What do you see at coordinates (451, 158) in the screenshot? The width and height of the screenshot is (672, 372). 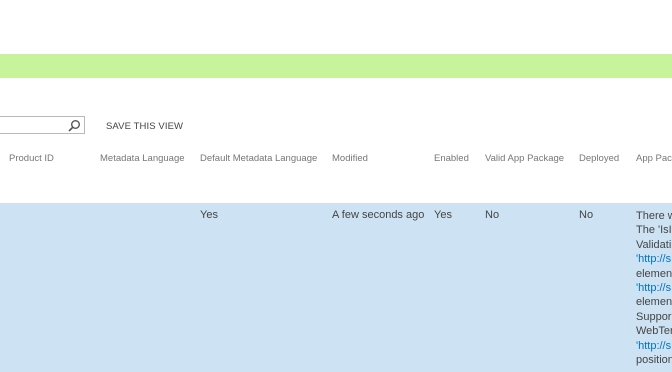 I see `column-header-enabled: Enabled` at bounding box center [451, 158].